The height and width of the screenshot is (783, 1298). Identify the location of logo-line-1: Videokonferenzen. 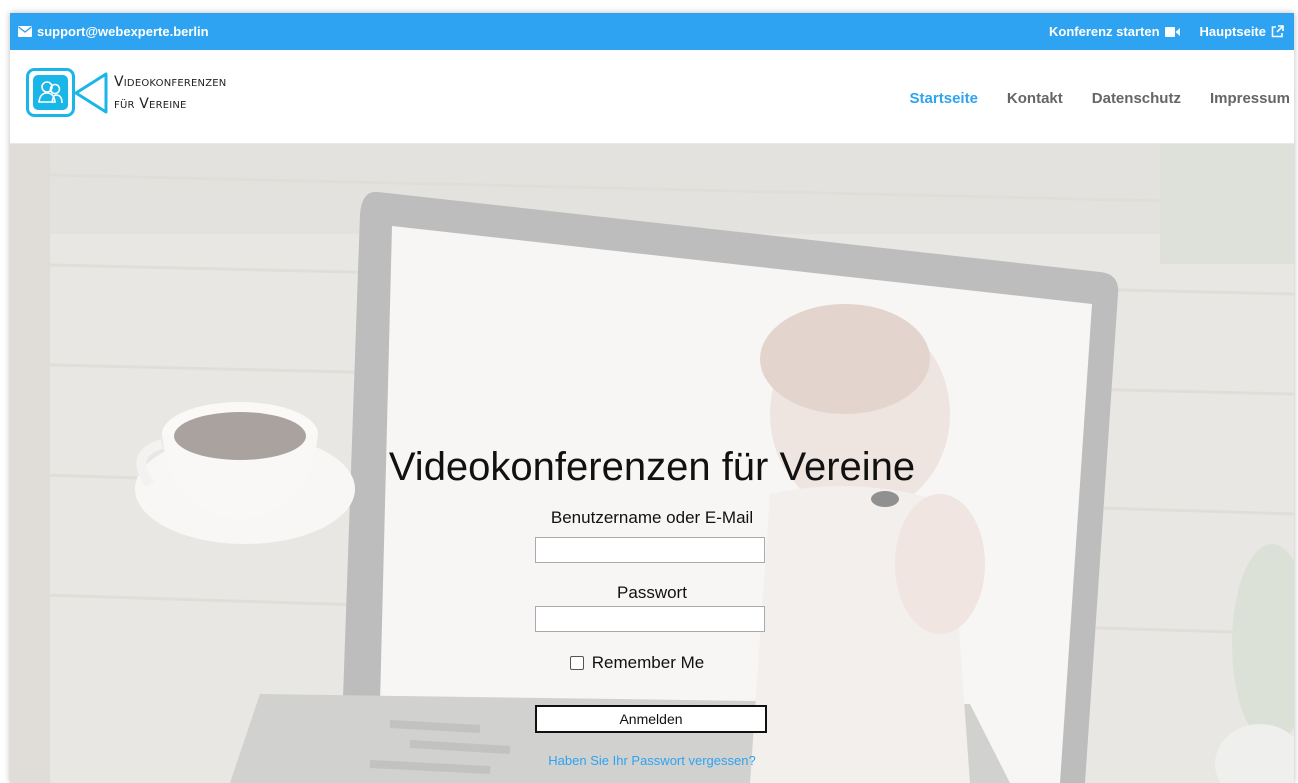
(170, 82).